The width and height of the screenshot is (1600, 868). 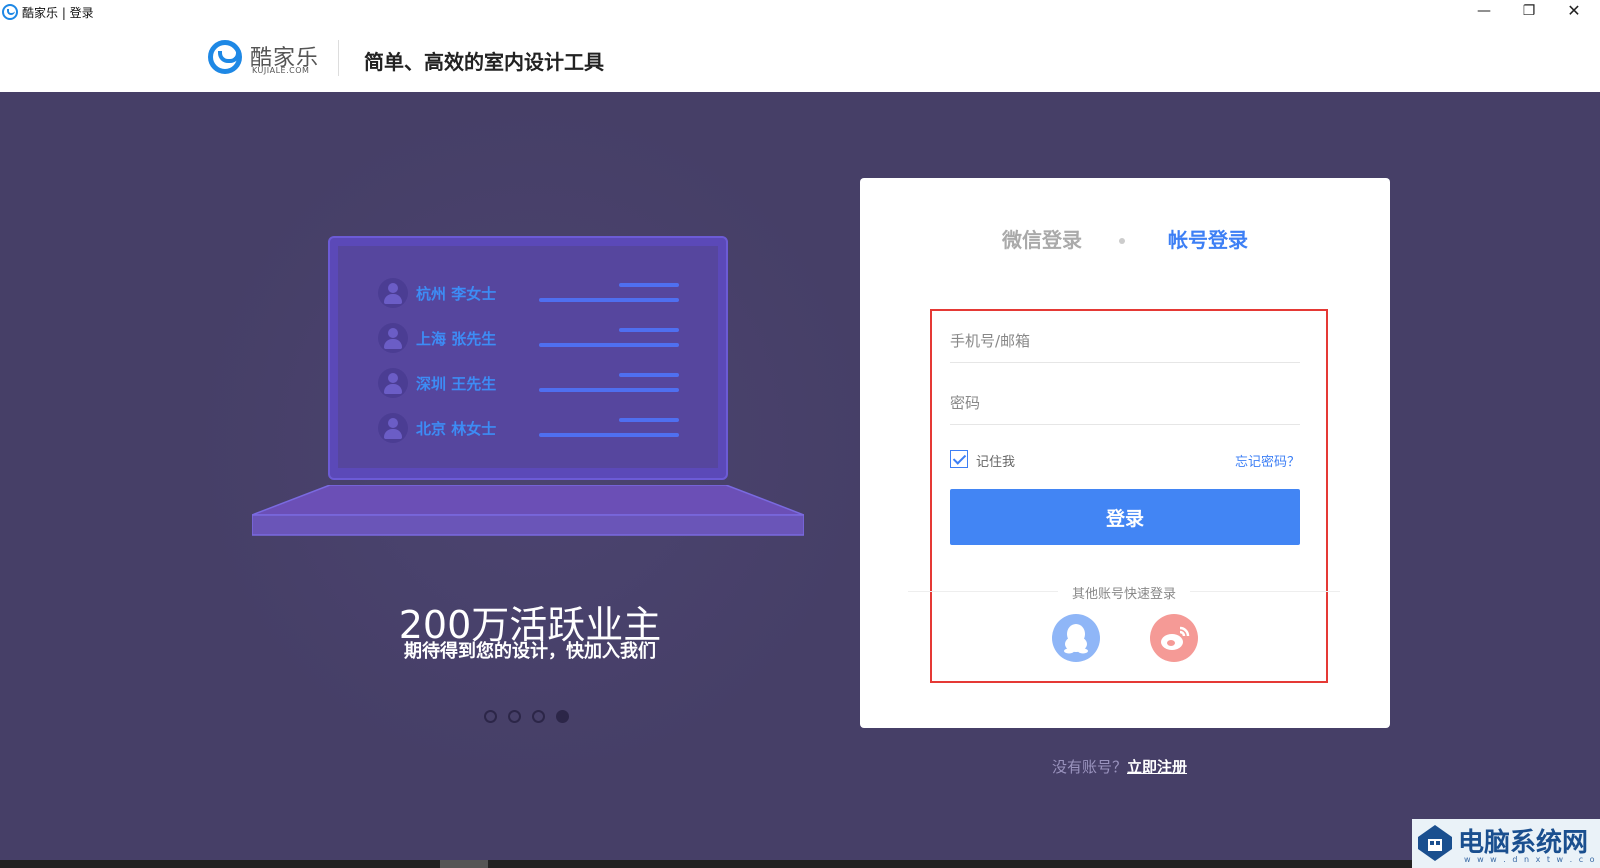 I want to click on window-titlebar: 酷家乐 | 登录 — ❐ ✕, so click(x=800, y=12).